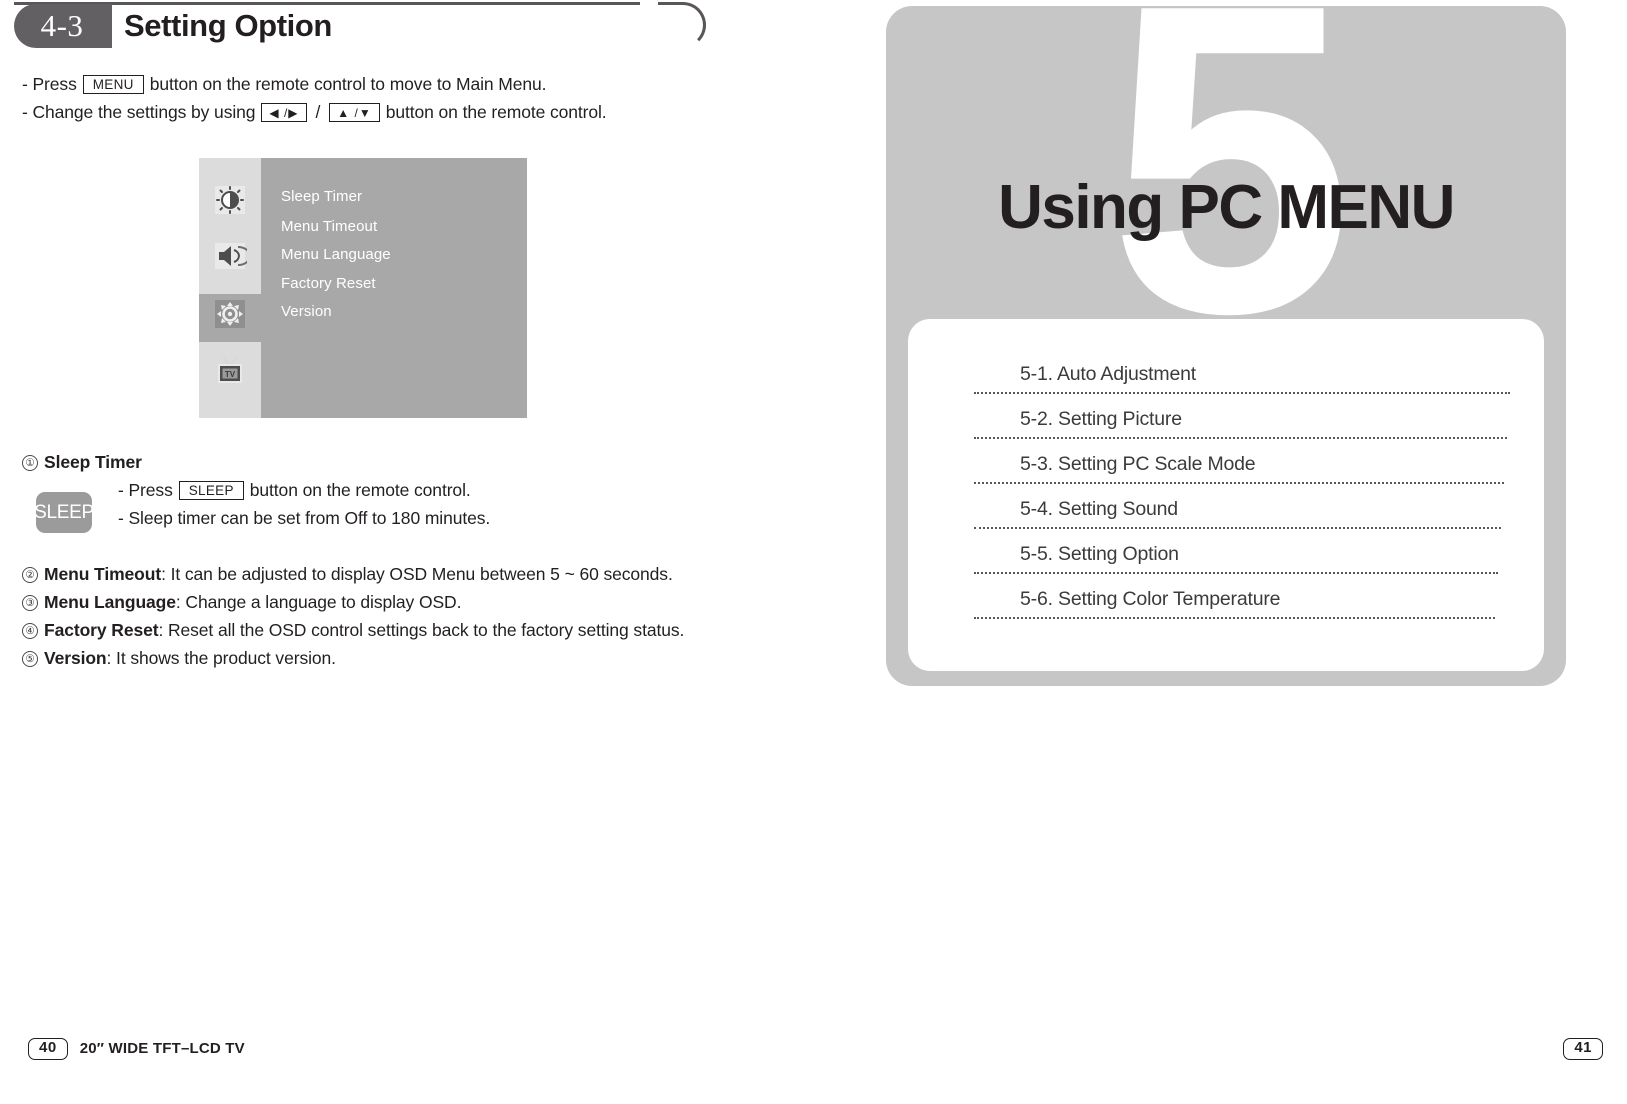 The image size is (1627, 1104). What do you see at coordinates (230, 374) in the screenshot?
I see `svg-text: TV` at bounding box center [230, 374].